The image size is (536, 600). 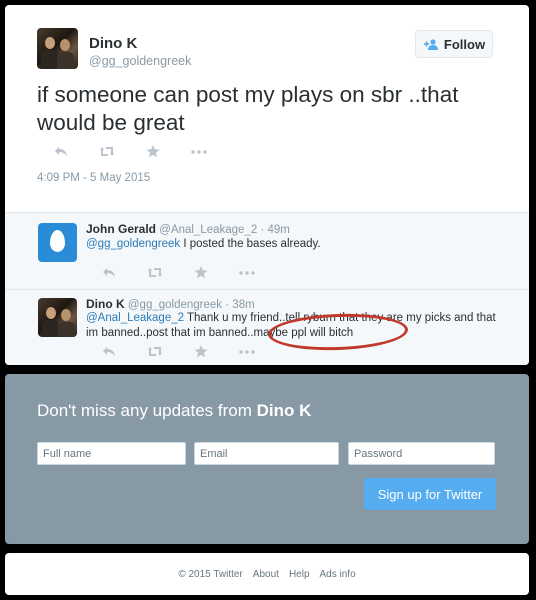 I want to click on tweet-actions, so click(x=130, y=151).